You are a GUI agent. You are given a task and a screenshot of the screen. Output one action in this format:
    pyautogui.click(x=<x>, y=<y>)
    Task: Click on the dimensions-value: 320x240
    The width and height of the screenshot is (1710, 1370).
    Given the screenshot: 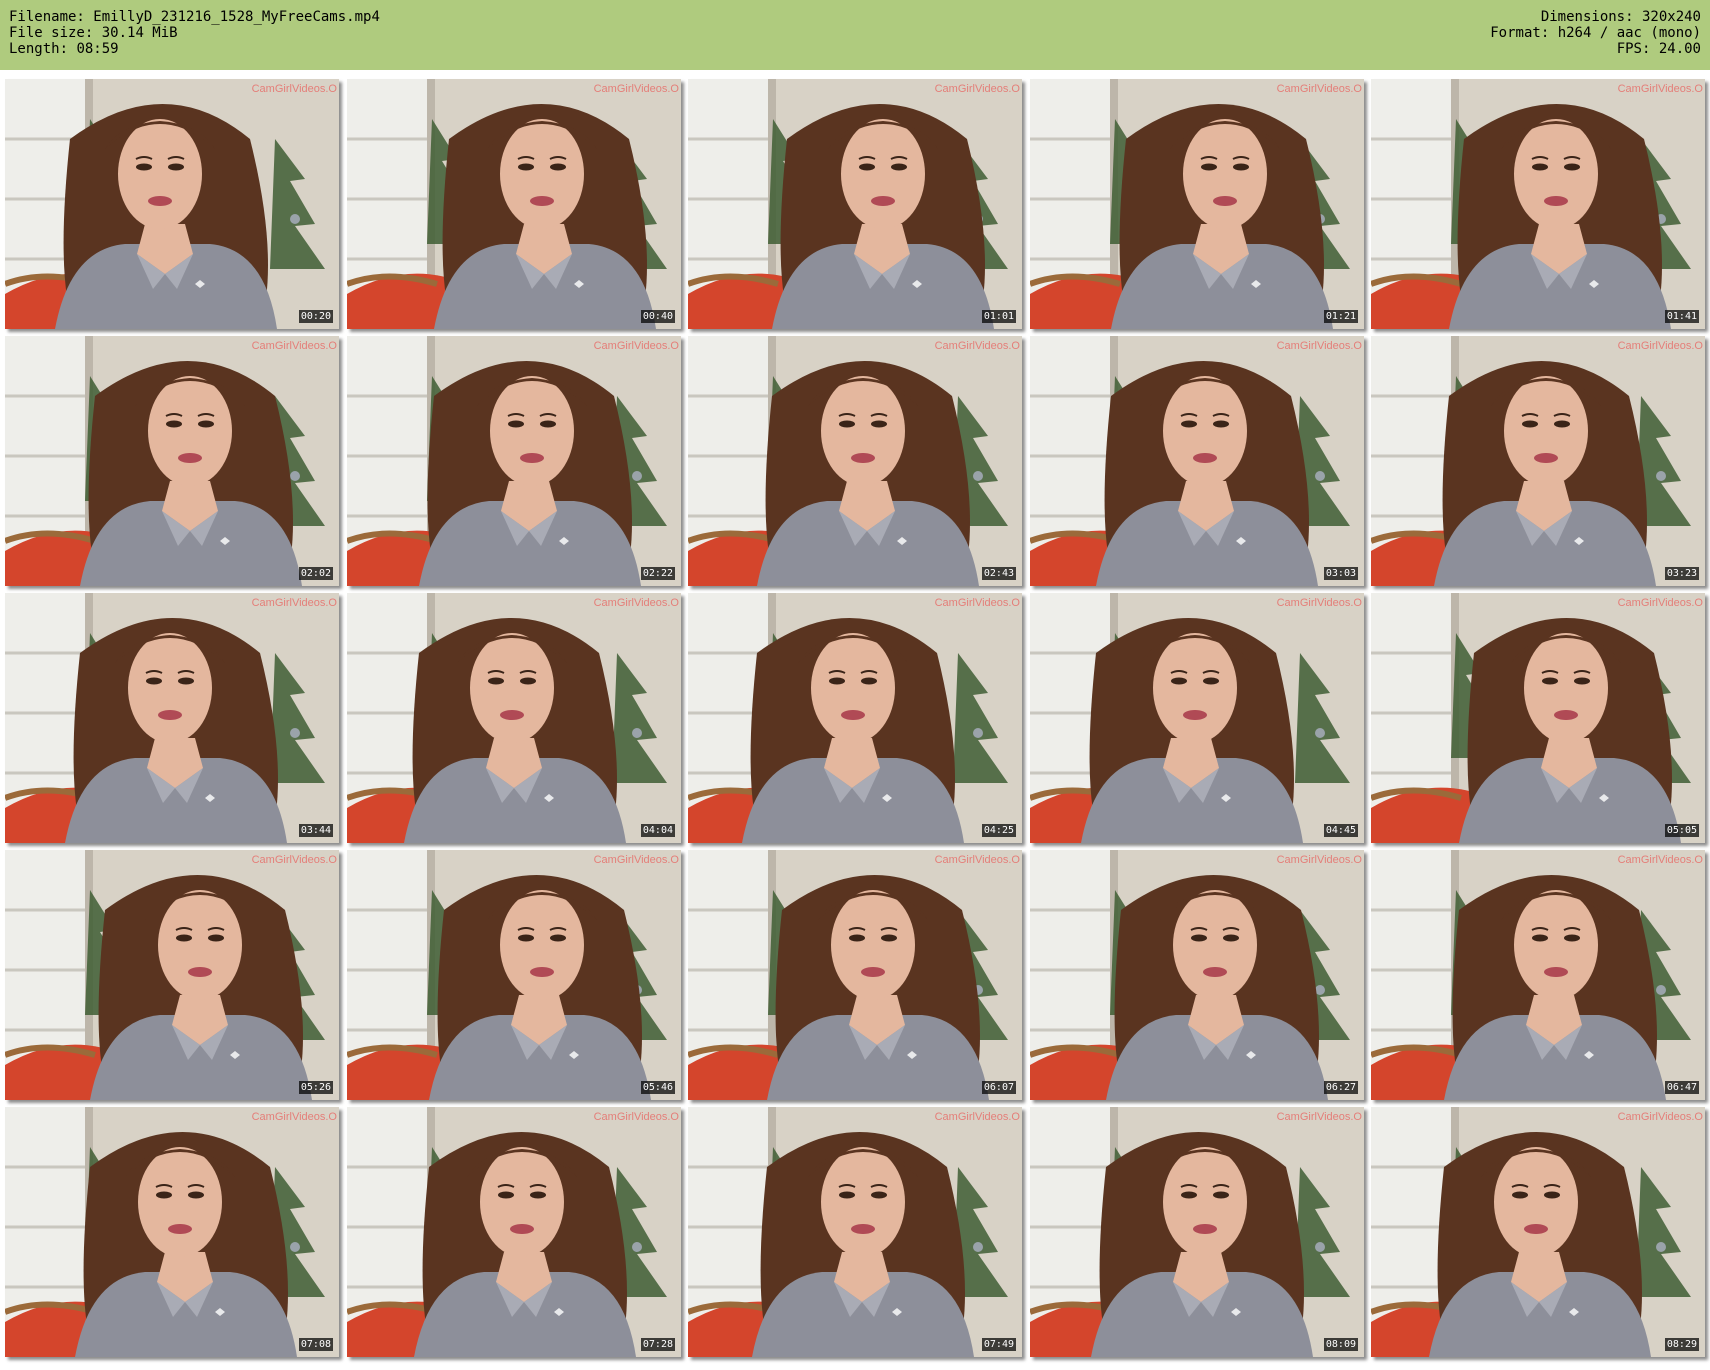 What is the action you would take?
    pyautogui.click(x=1671, y=17)
    